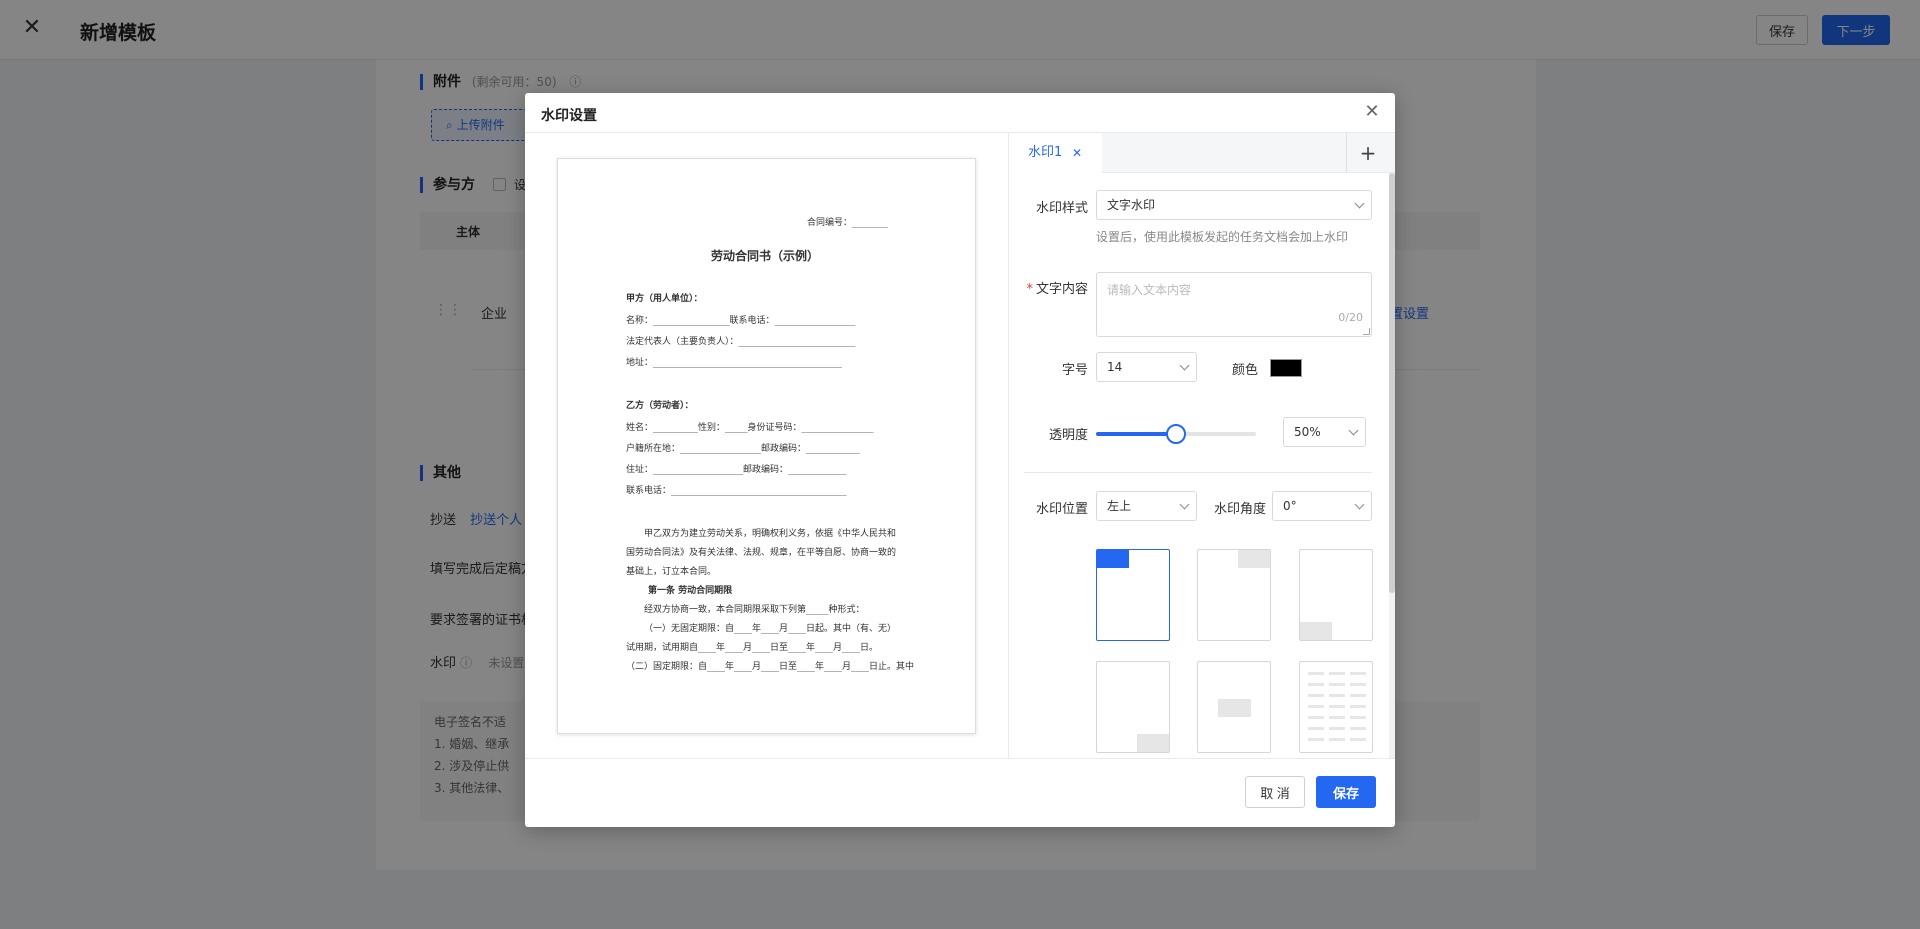 This screenshot has width=1920, height=929. What do you see at coordinates (1234, 205) in the screenshot?
I see `style-select: 文字水印` at bounding box center [1234, 205].